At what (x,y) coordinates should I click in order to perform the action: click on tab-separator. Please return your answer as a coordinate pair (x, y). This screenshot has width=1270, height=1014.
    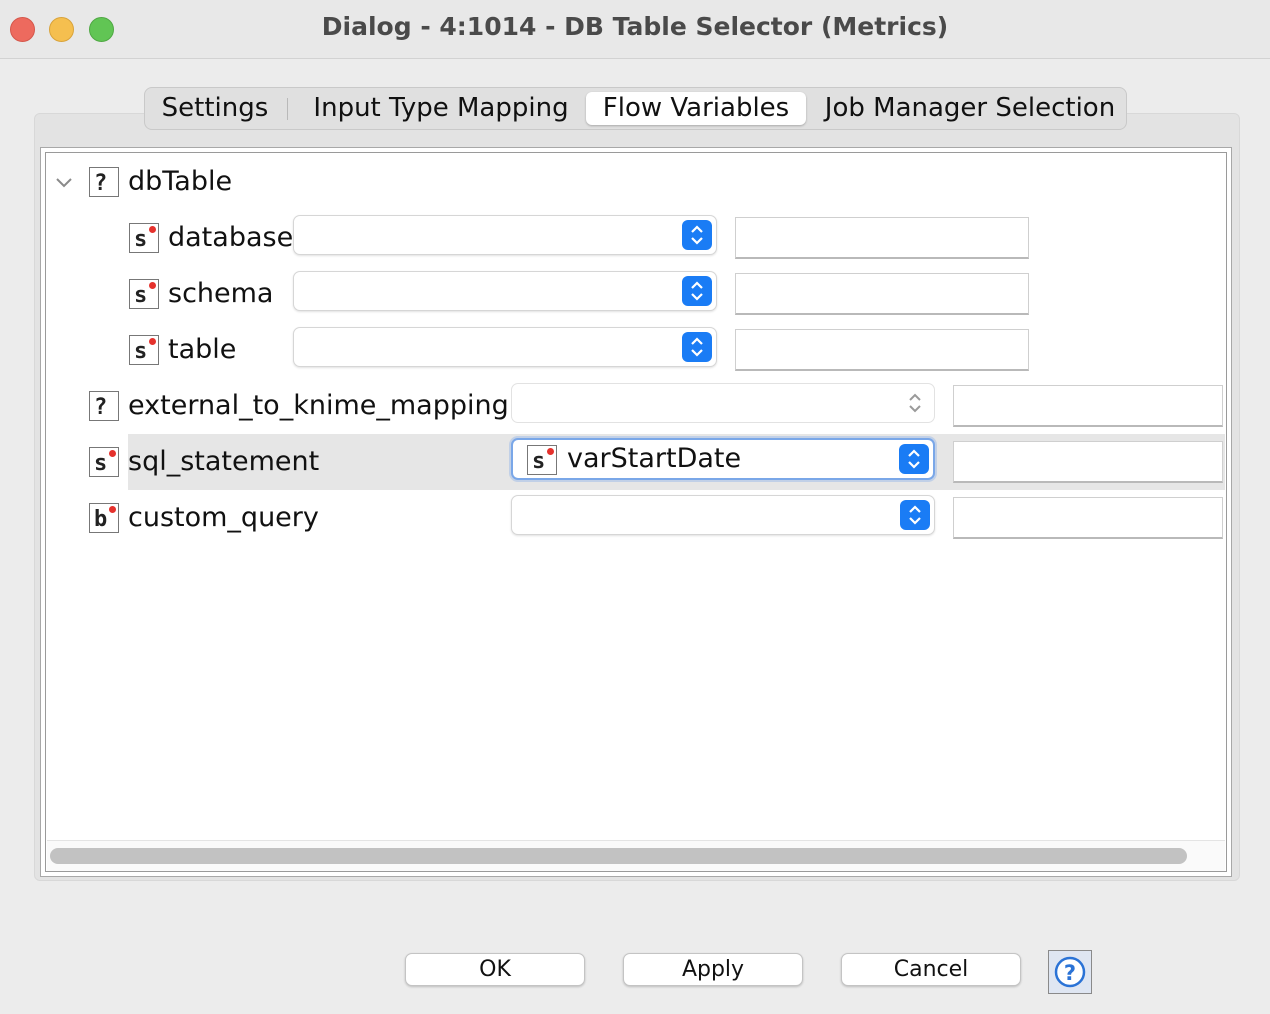
    Looking at the image, I should click on (287, 109).